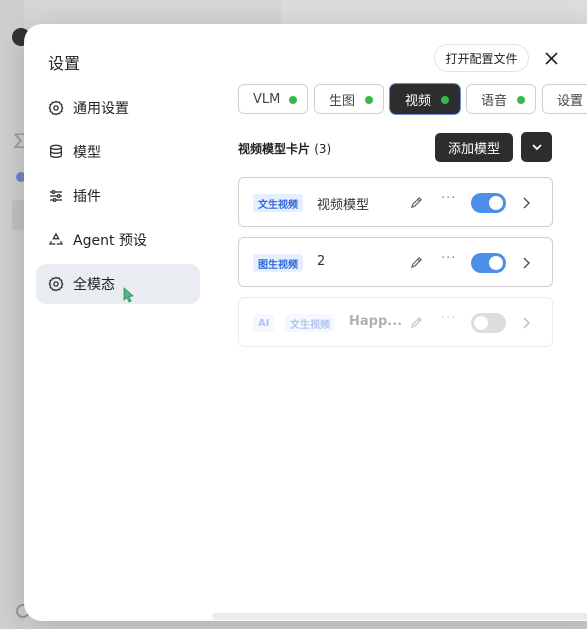 This screenshot has width=587, height=629. Describe the element at coordinates (18, 215) in the screenshot. I see `background-bar` at that location.